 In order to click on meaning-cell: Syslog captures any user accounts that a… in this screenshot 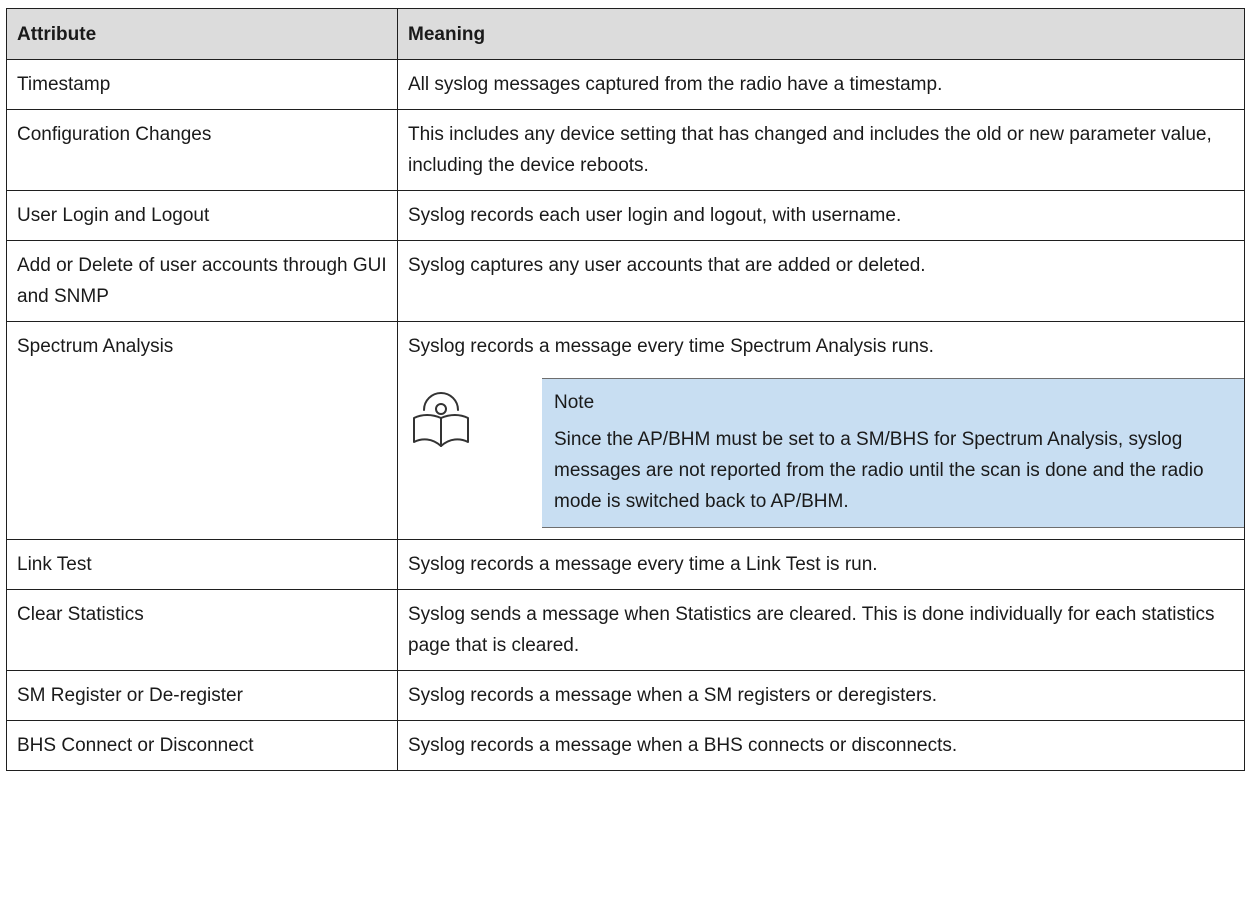, I will do `click(821, 281)`.